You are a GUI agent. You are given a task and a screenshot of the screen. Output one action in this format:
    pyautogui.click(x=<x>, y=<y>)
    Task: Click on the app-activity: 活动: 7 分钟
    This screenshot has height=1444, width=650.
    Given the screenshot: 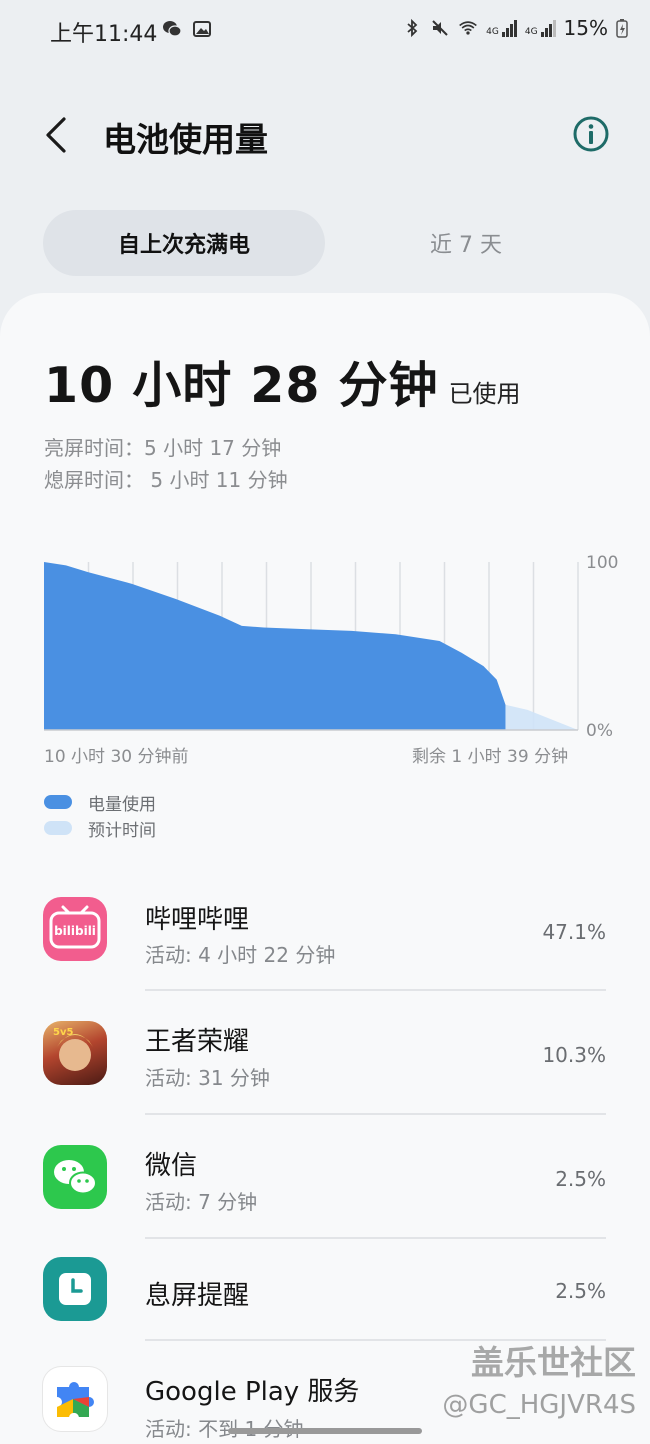 What is the action you would take?
    pyautogui.click(x=201, y=1202)
    